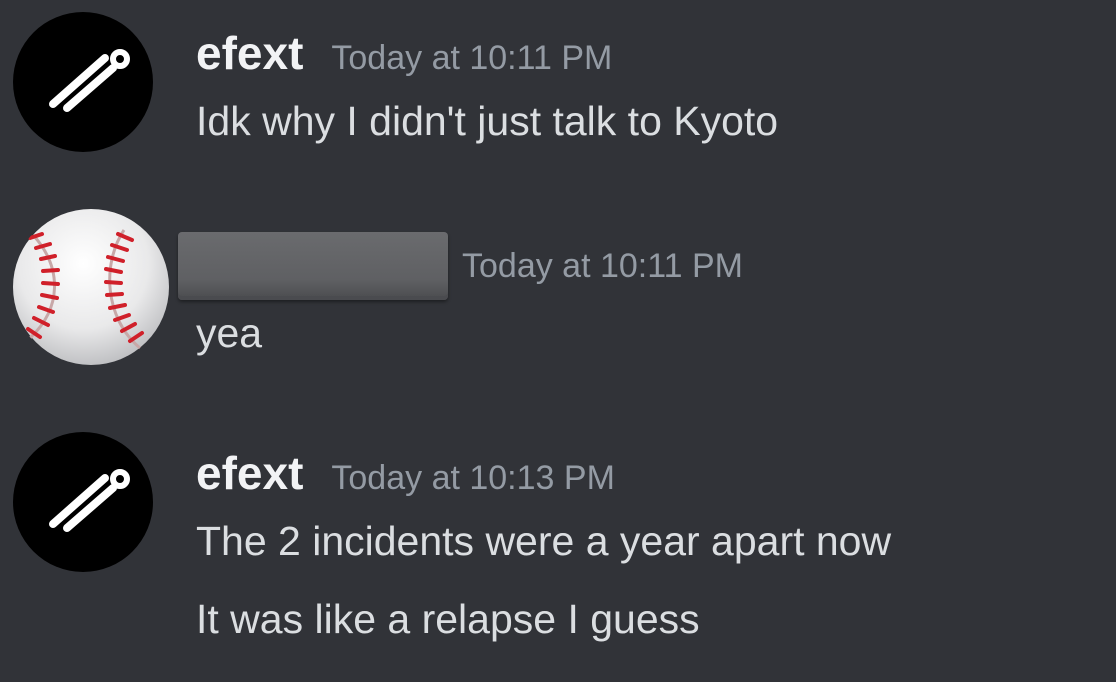 The width and height of the screenshot is (1116, 682). What do you see at coordinates (229, 333) in the screenshot?
I see `message-text: yea` at bounding box center [229, 333].